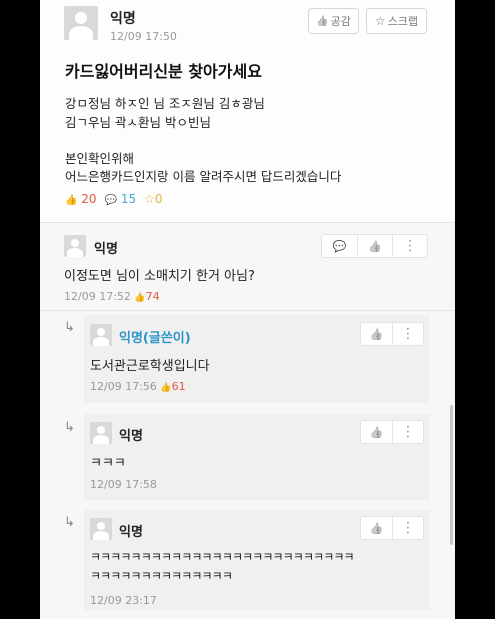 The width and height of the screenshot is (495, 619). What do you see at coordinates (123, 386) in the screenshot?
I see `reply-time: 12/09 17:56` at bounding box center [123, 386].